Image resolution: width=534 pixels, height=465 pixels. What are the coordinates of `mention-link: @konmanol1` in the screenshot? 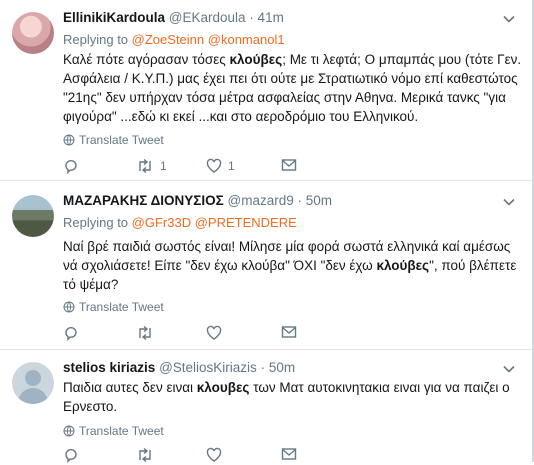 It's located at (246, 39).